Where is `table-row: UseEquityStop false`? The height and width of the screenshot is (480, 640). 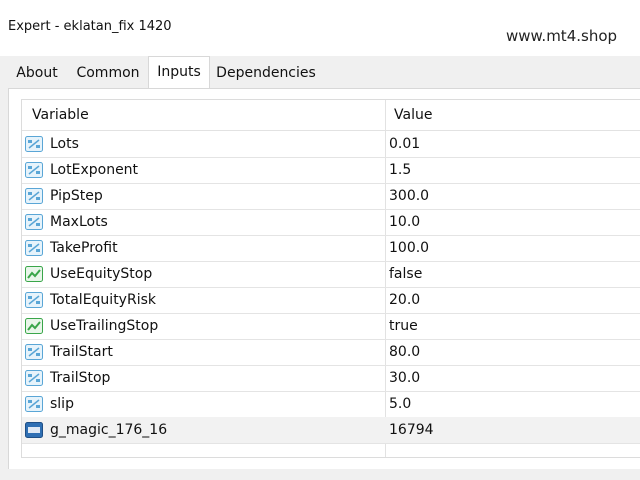 table-row: UseEquityStop false is located at coordinates (331, 274).